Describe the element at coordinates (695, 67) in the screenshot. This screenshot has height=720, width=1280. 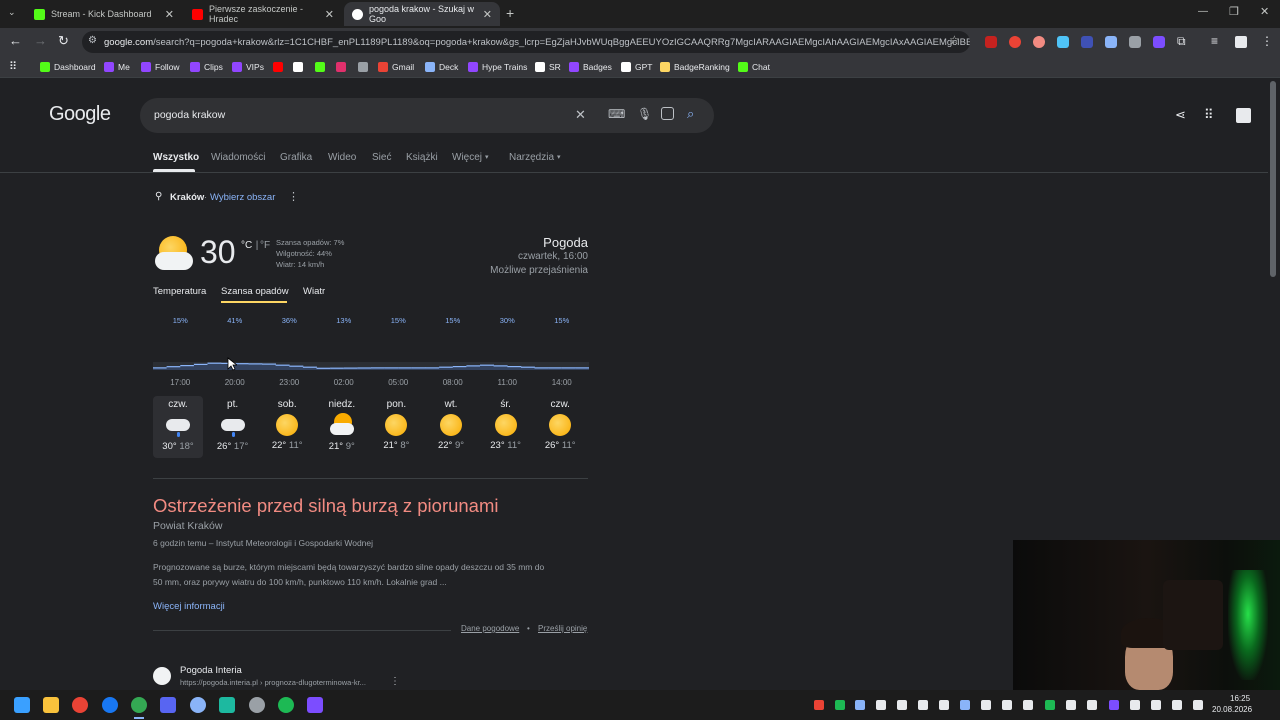
I see `bookmark-item: BadgeRanking` at that location.